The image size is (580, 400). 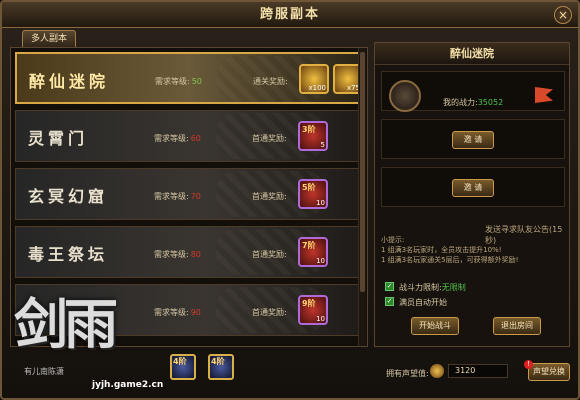 What do you see at coordinates (528, 364) in the screenshot?
I see `notification-badge: !` at bounding box center [528, 364].